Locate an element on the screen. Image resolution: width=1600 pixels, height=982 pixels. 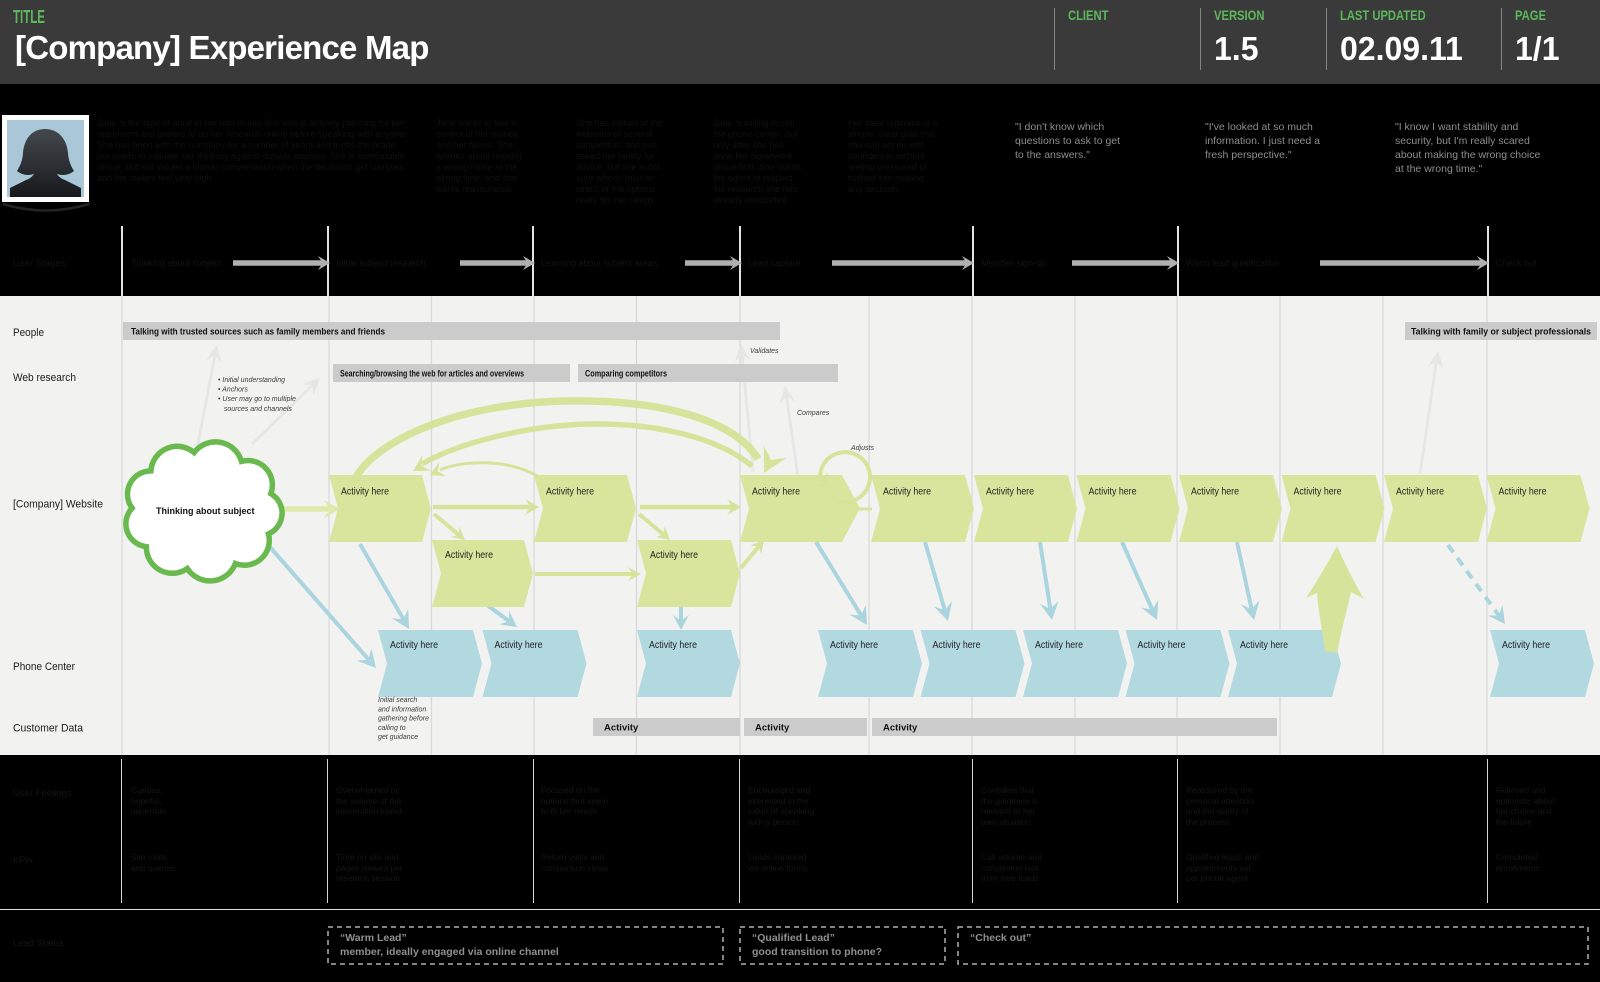
svg-text: Customer Data is located at coordinates (48, 729).